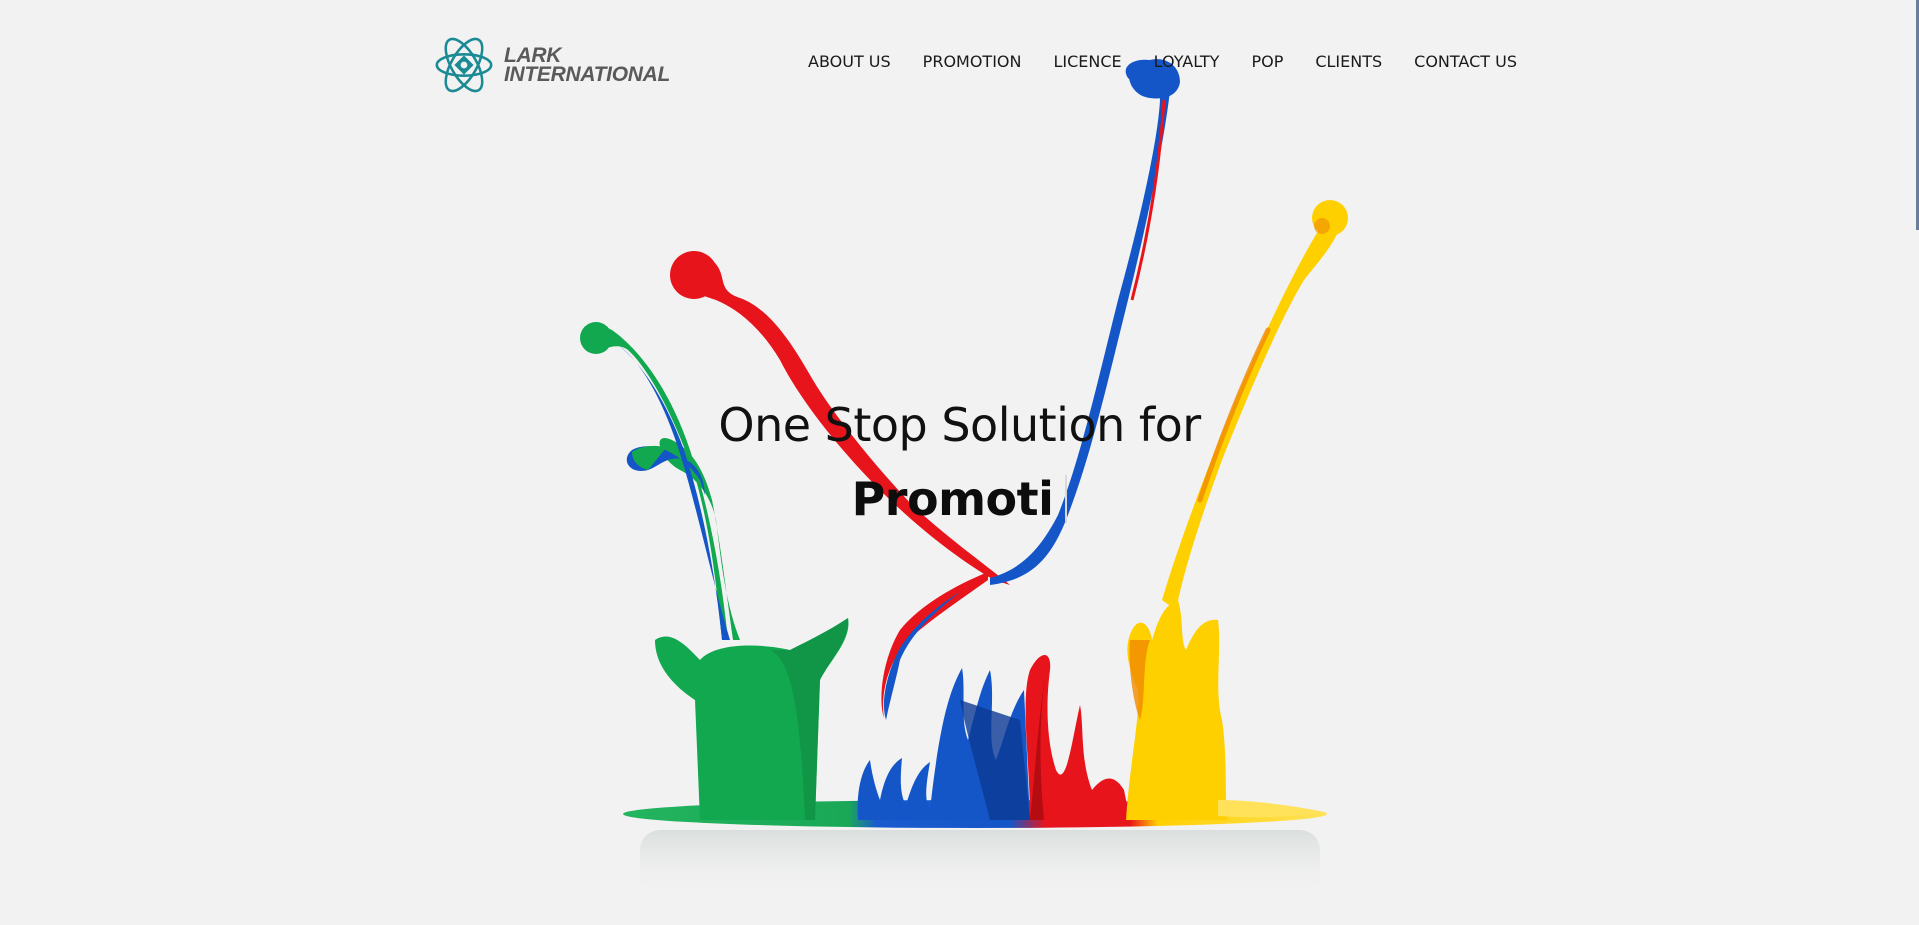 The width and height of the screenshot is (1919, 925). I want to click on nav-contact-us: CONTACT US, so click(1465, 61).